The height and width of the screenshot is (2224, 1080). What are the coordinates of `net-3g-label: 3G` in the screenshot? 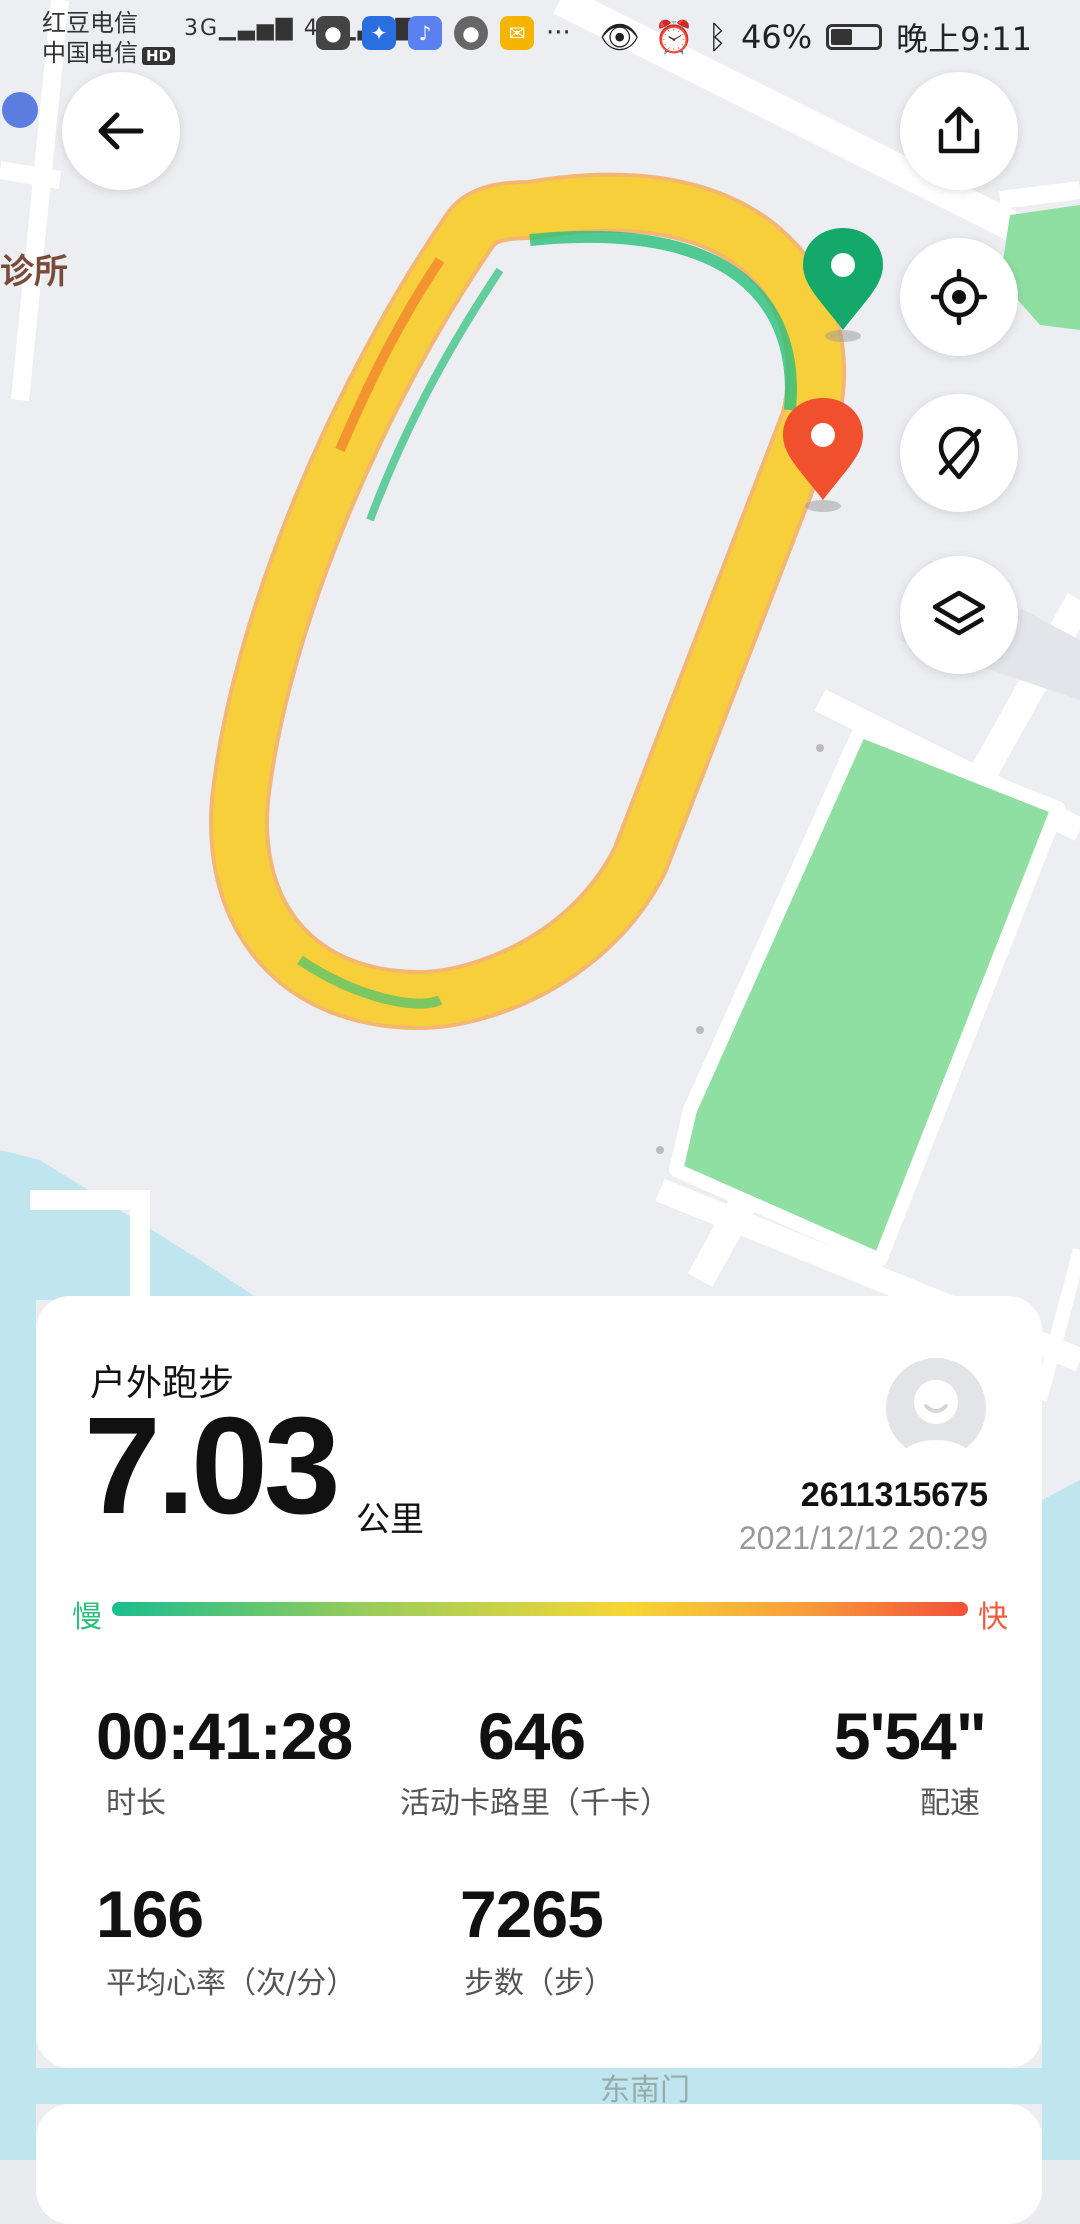 It's located at (202, 28).